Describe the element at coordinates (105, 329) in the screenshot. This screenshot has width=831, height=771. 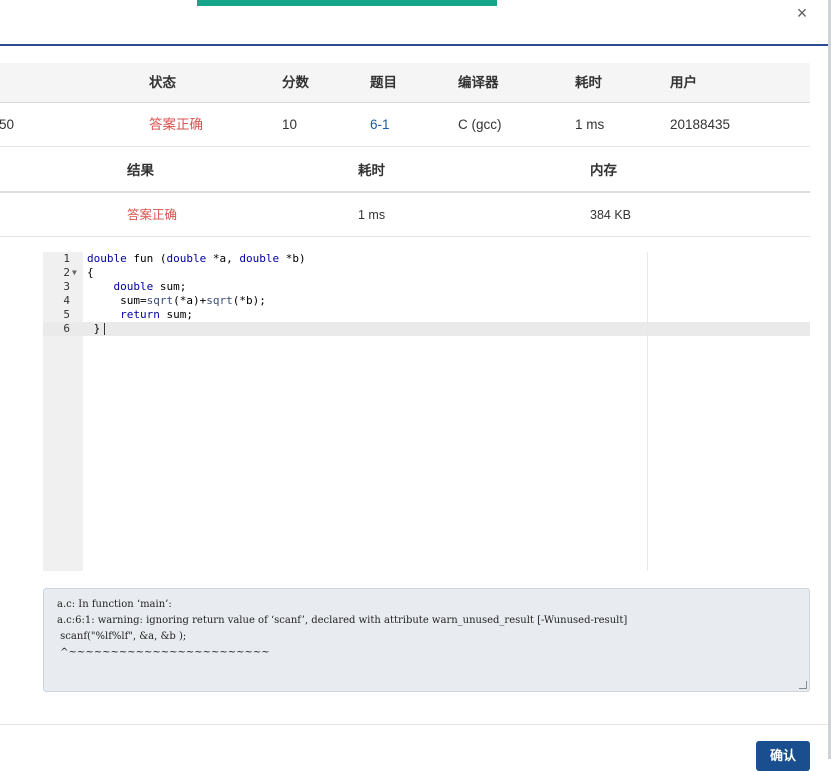
I see `text-cursor` at that location.